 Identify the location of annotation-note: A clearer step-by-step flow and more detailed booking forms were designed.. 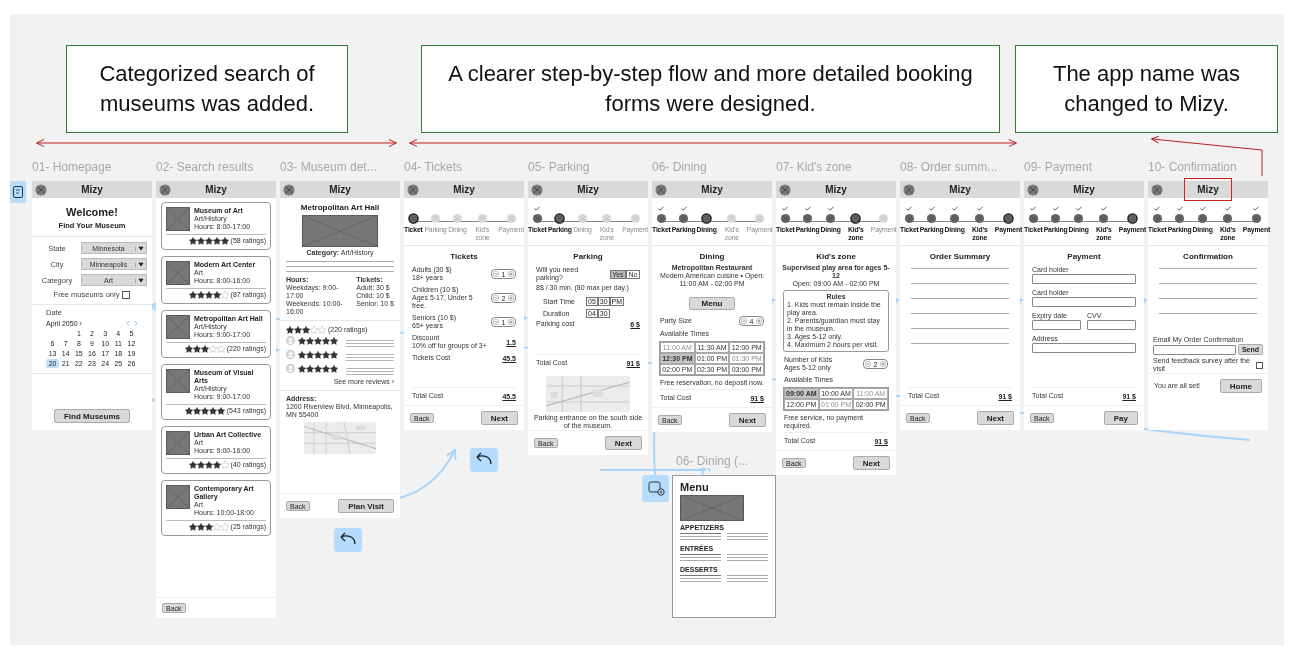
(710, 89).